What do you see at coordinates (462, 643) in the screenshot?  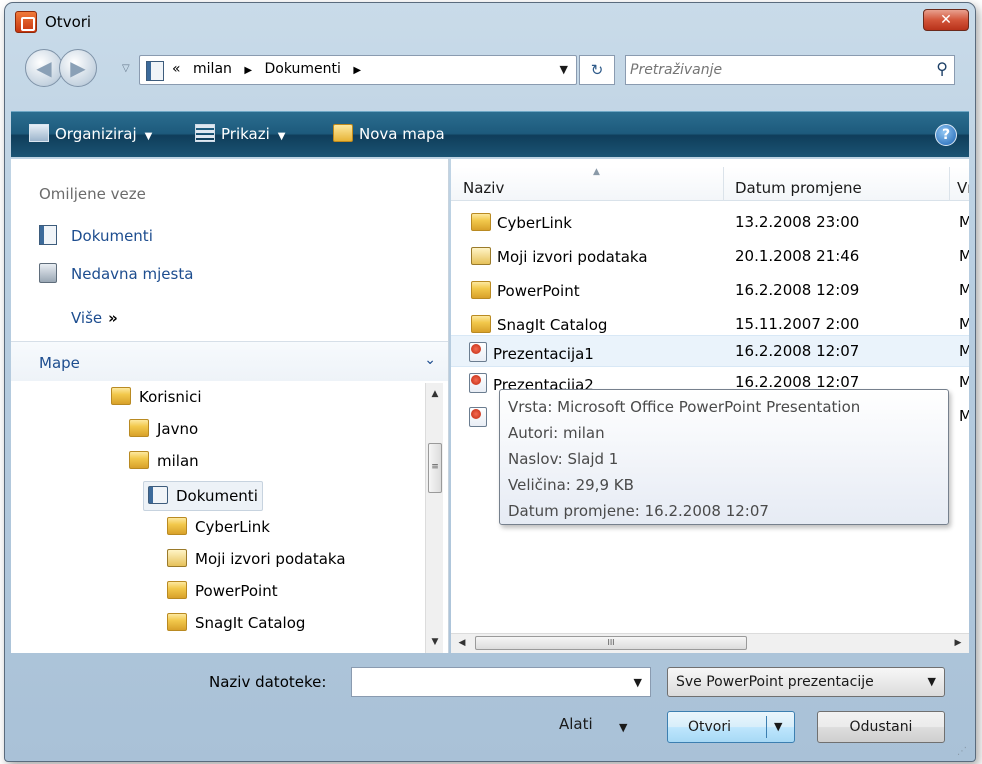 I see `scroll-left-icon: ◀` at bounding box center [462, 643].